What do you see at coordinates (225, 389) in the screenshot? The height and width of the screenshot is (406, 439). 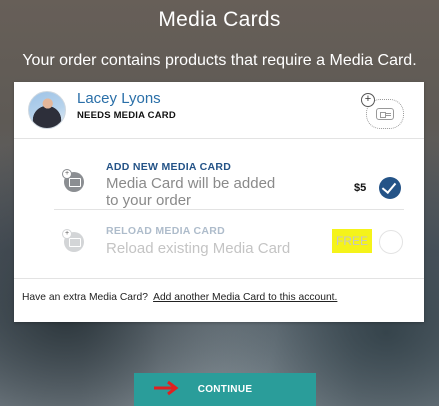 I see `continue-label: CONTINUE` at bounding box center [225, 389].